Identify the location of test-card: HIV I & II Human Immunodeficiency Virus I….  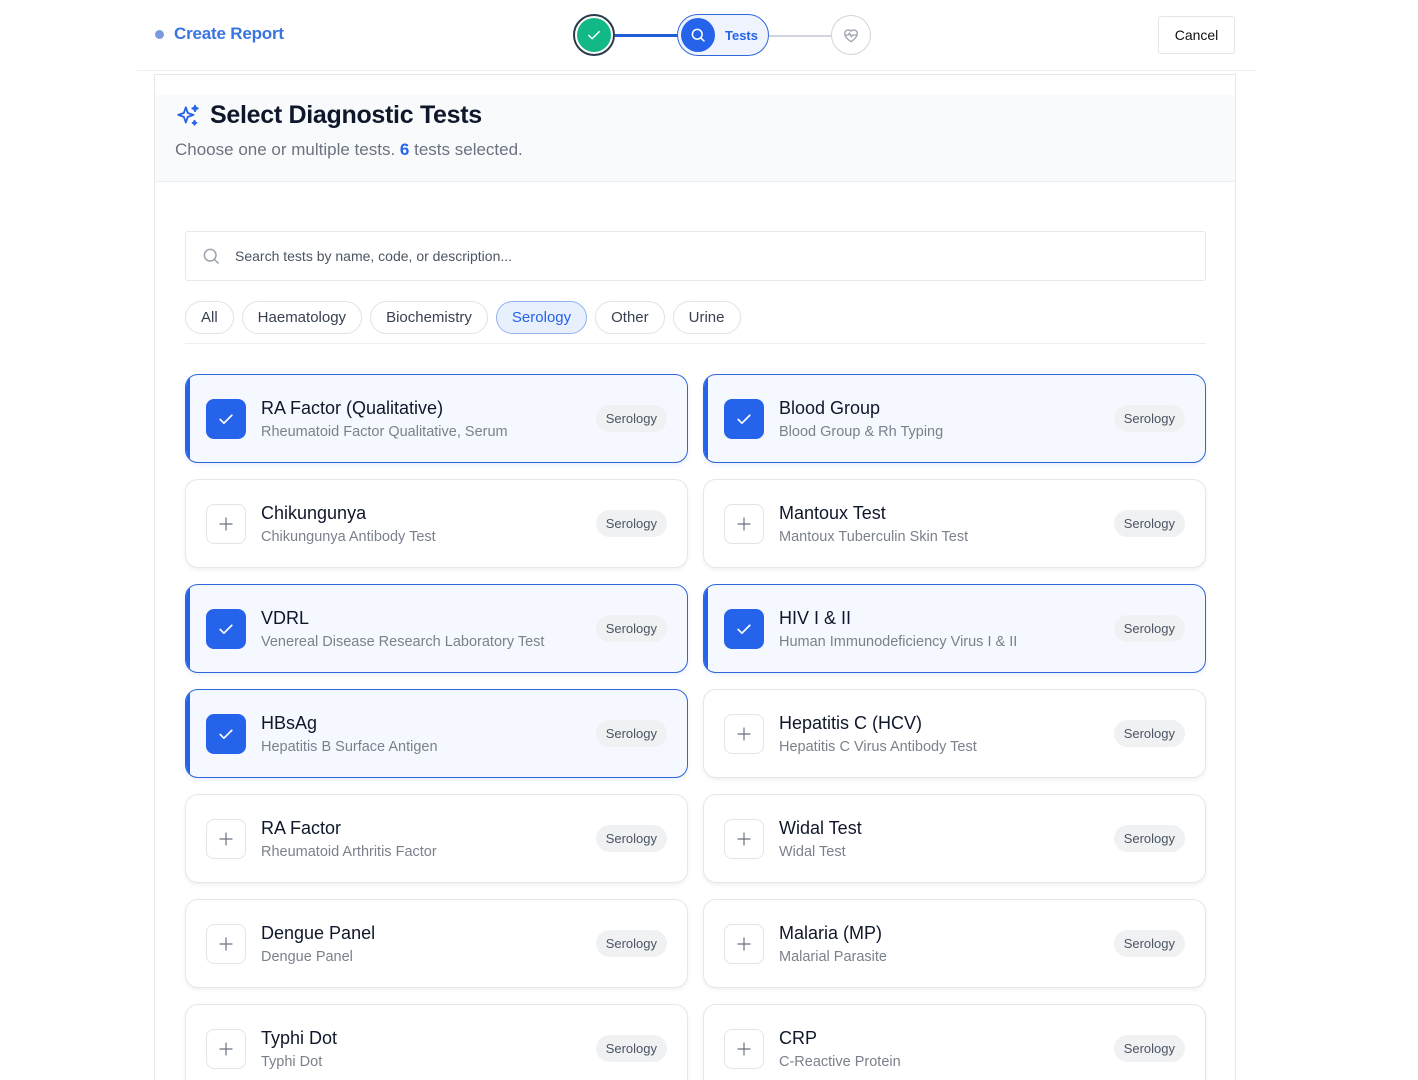
(954, 628).